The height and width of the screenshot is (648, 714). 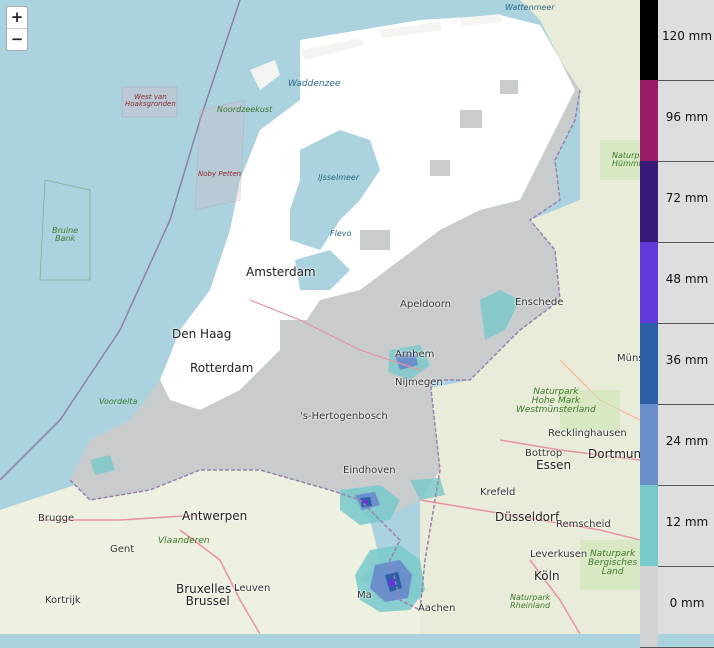 What do you see at coordinates (687, 441) in the screenshot?
I see `legend-label: 24 mm` at bounding box center [687, 441].